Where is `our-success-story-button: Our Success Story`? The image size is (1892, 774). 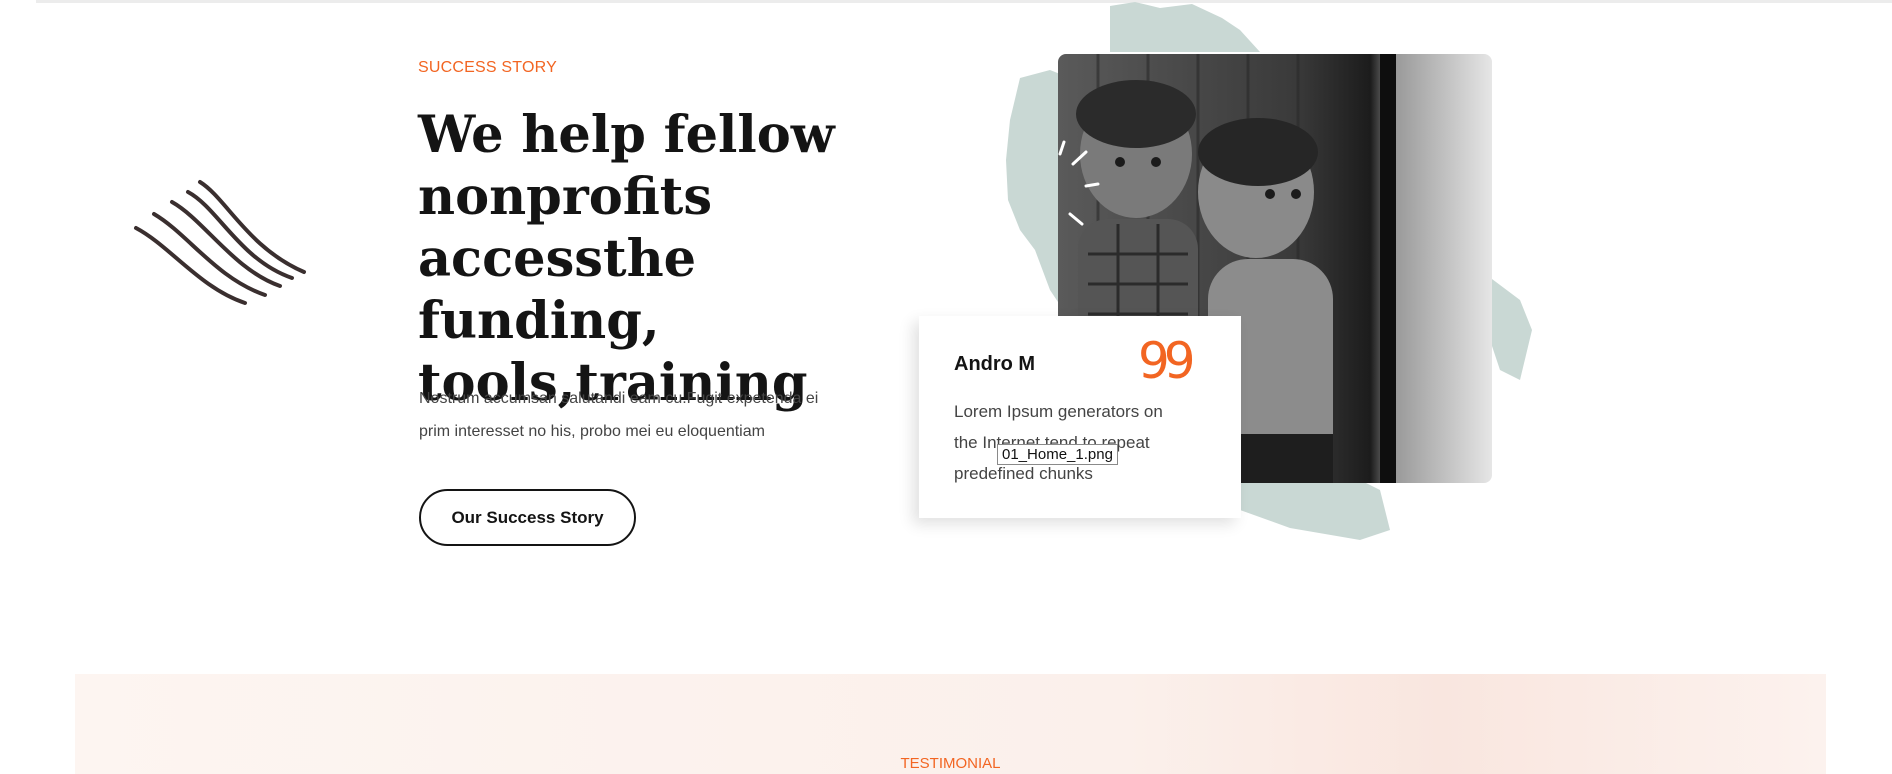 our-success-story-button: Our Success Story is located at coordinates (527, 517).